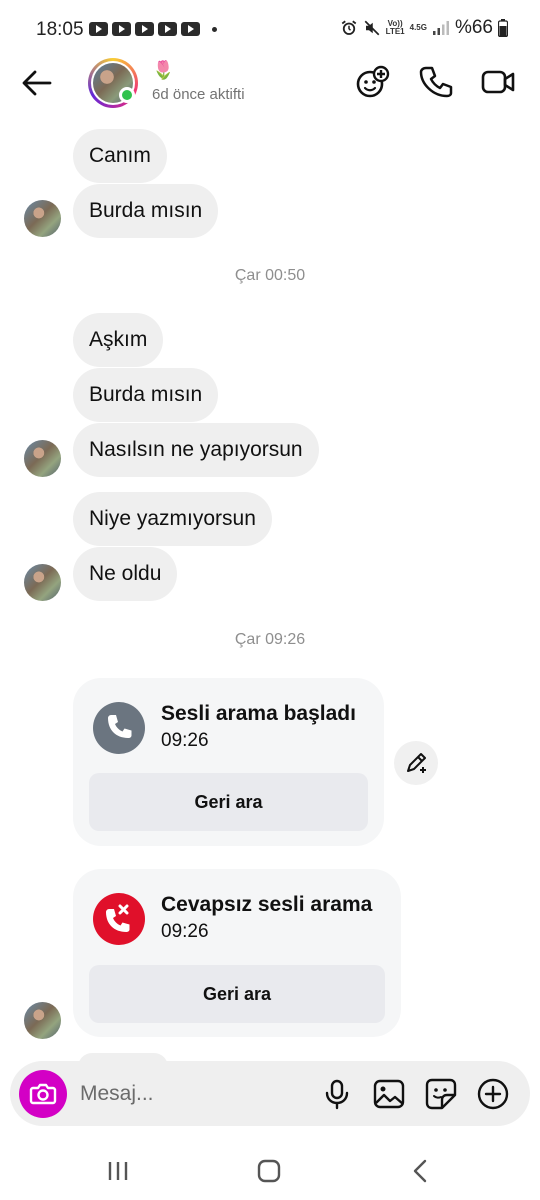 The width and height of the screenshot is (540, 1200). I want to click on media-notifications, so click(153, 29).